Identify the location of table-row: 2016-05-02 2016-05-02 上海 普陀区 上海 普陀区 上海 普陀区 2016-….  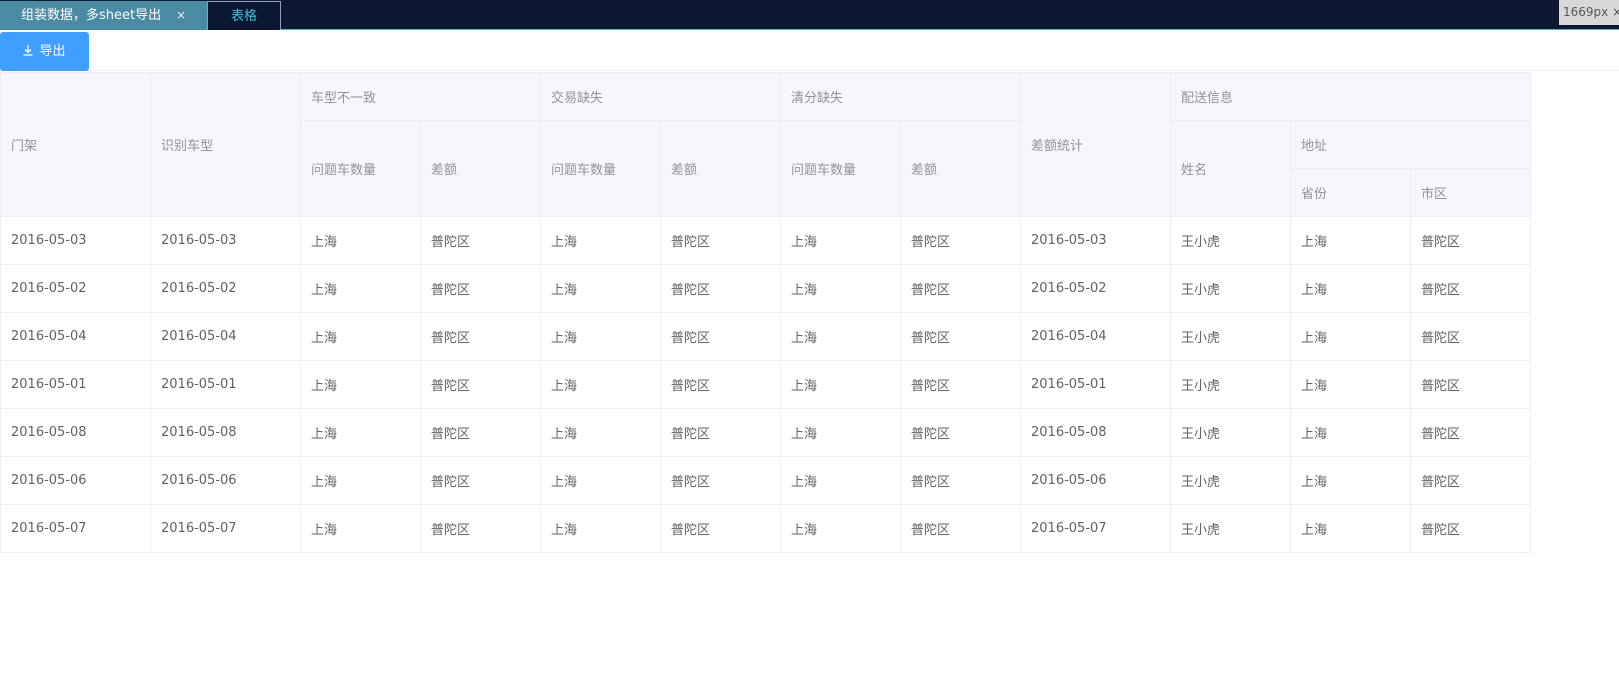
(765, 288).